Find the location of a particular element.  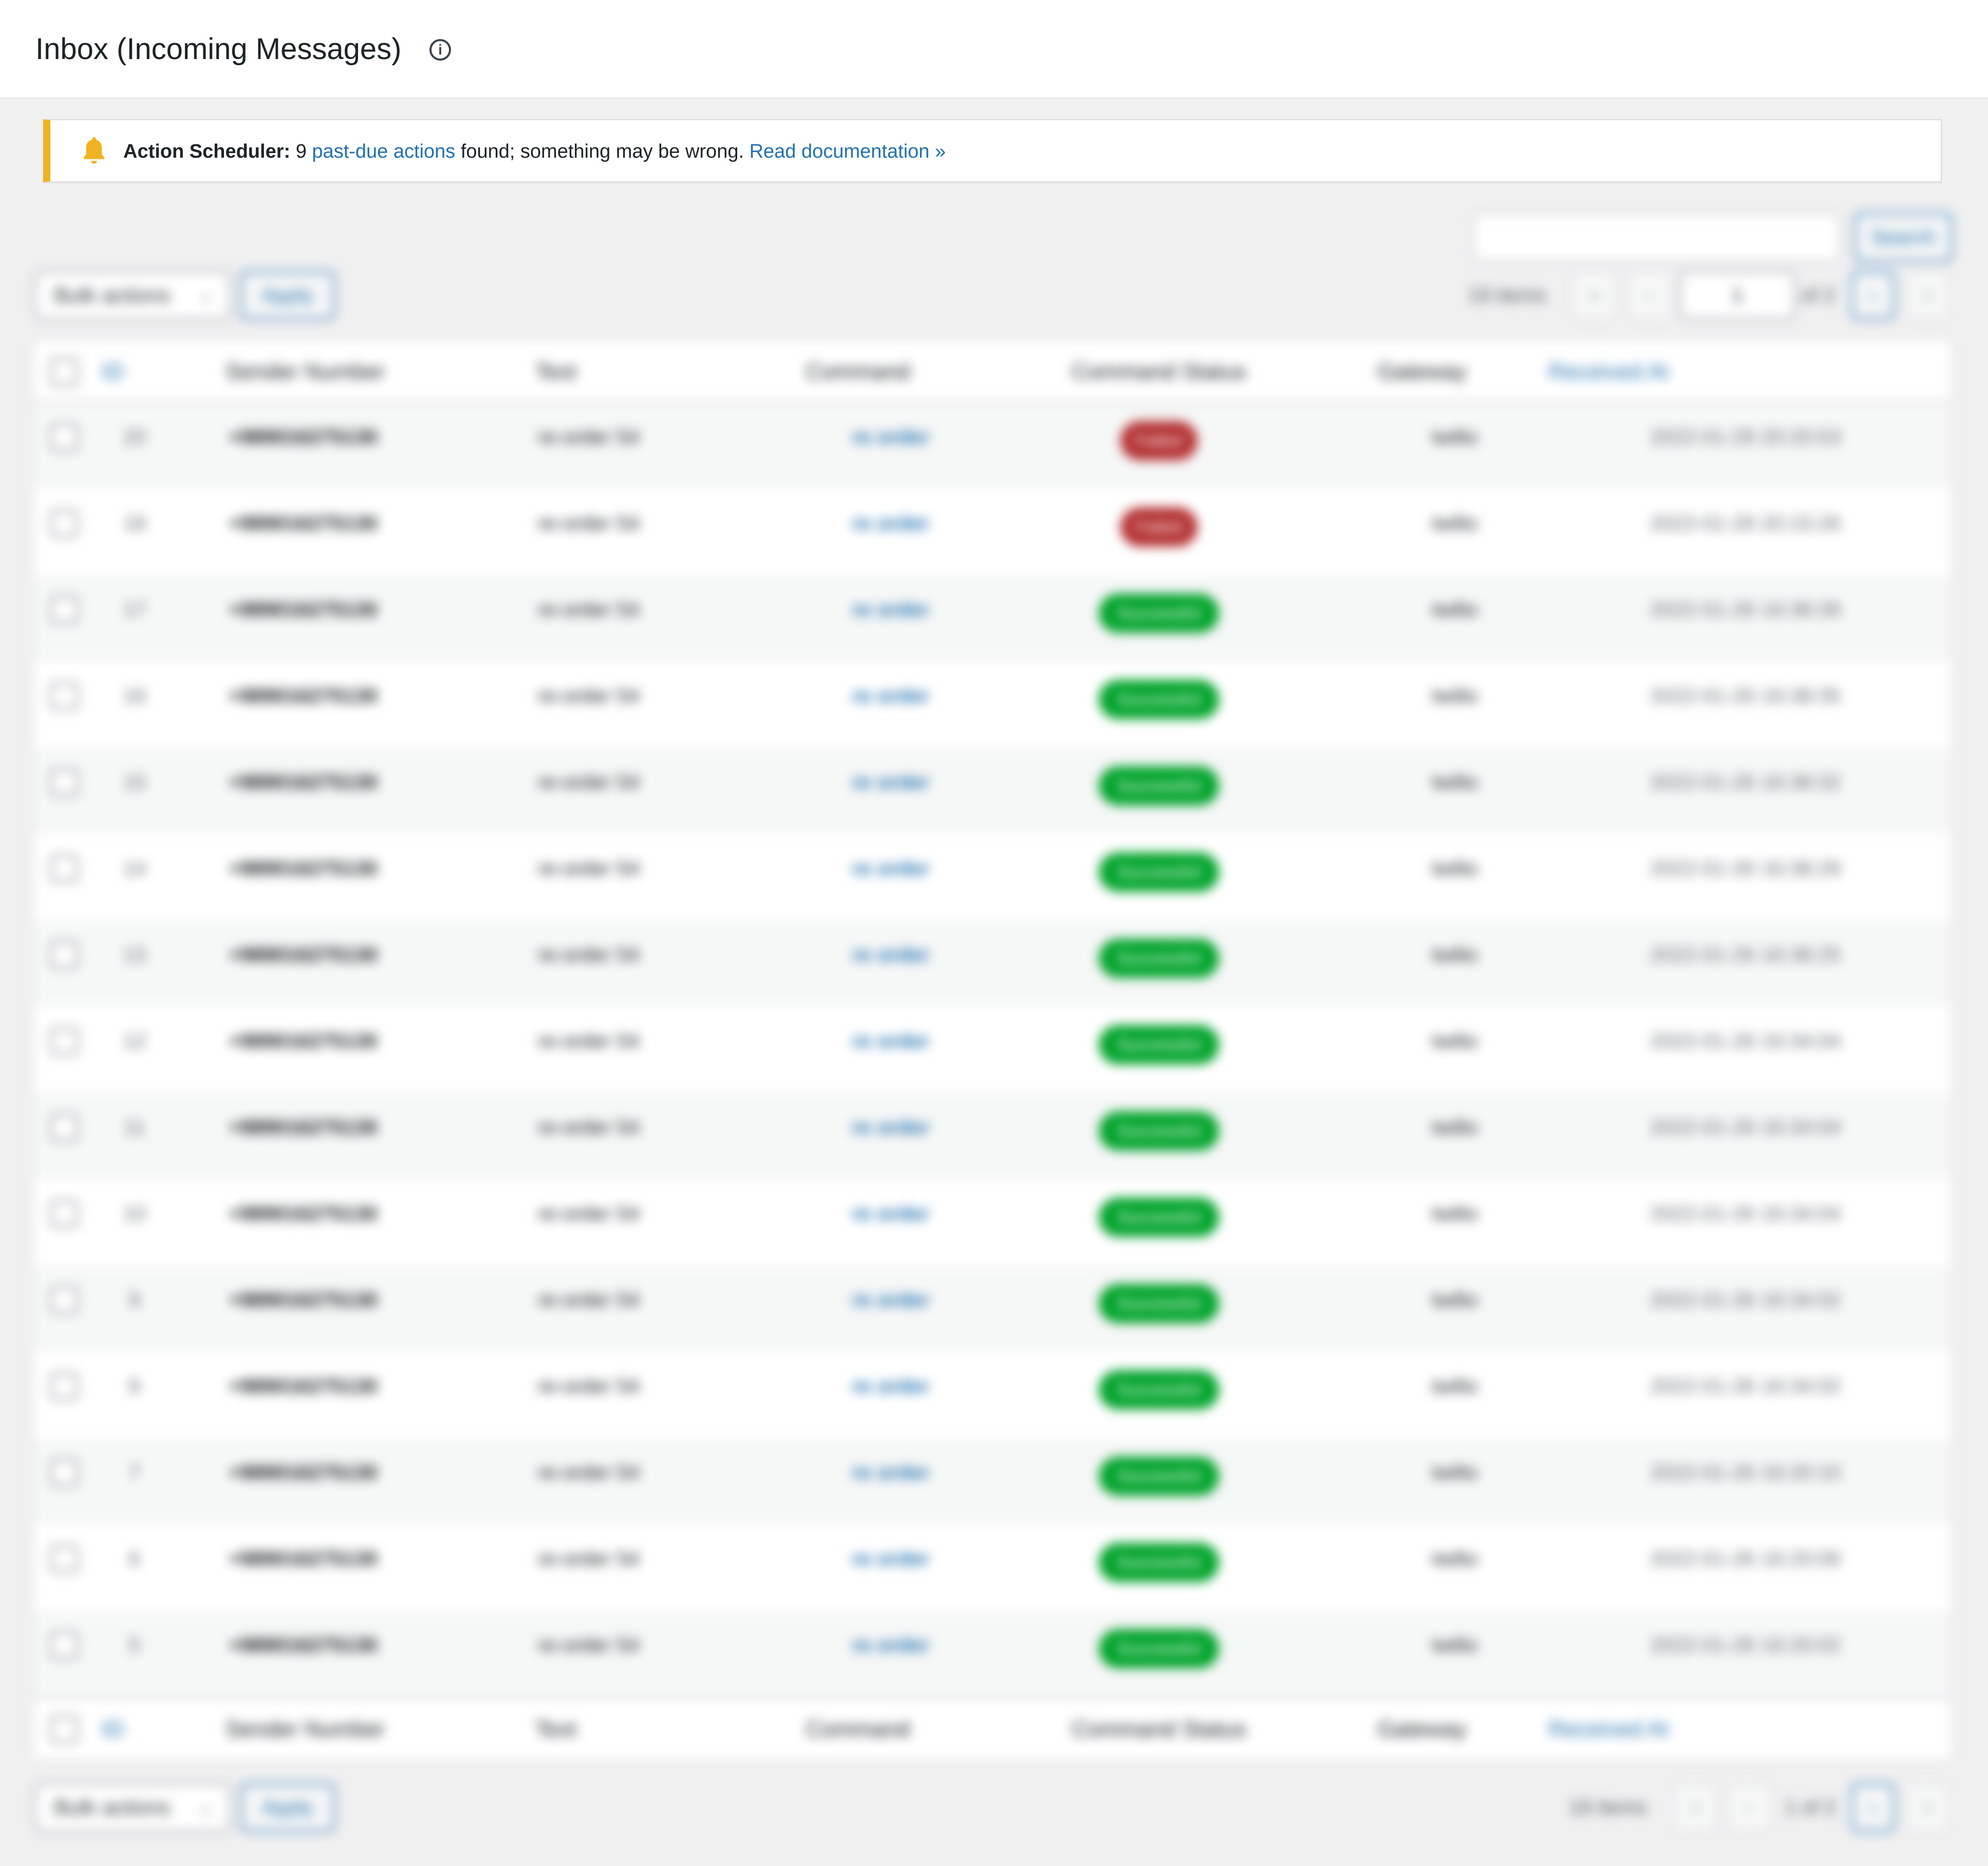

received-at: 2022-01-26 16:34:02 is located at coordinates (1746, 1300).